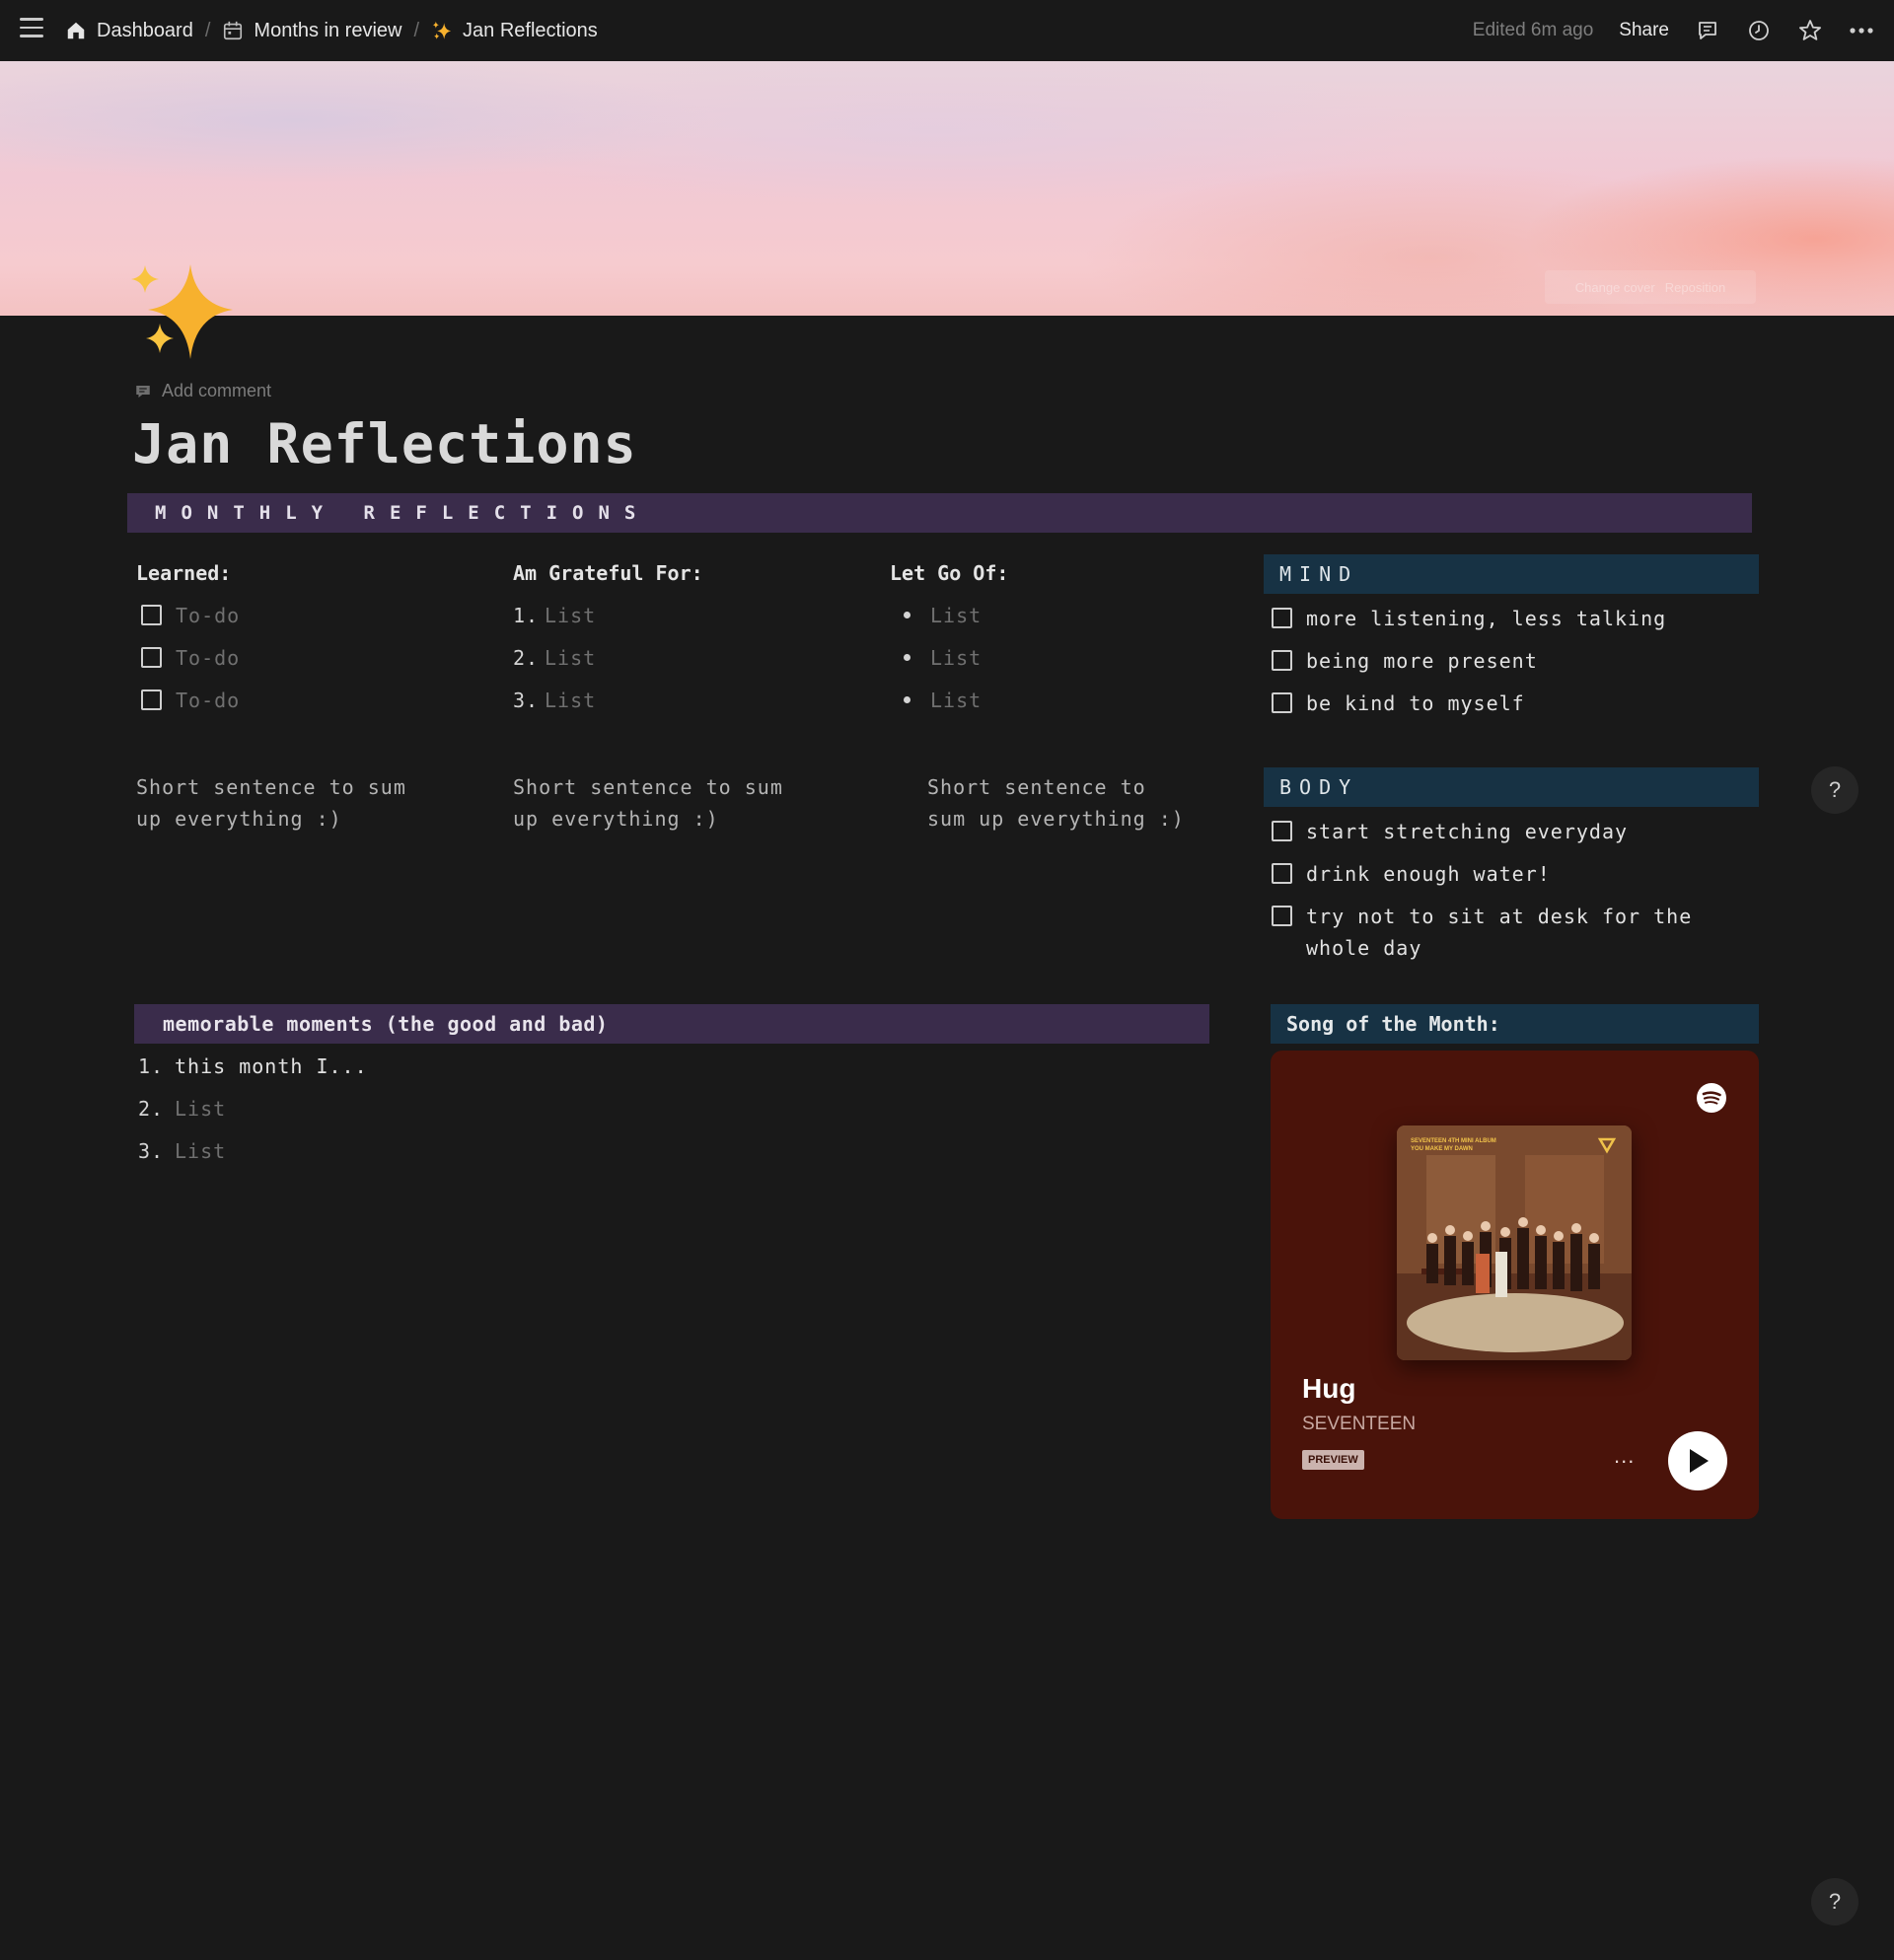 The width and height of the screenshot is (1894, 1960). I want to click on breadcrumb-jan-reflections: Jan Reflections, so click(514, 31).